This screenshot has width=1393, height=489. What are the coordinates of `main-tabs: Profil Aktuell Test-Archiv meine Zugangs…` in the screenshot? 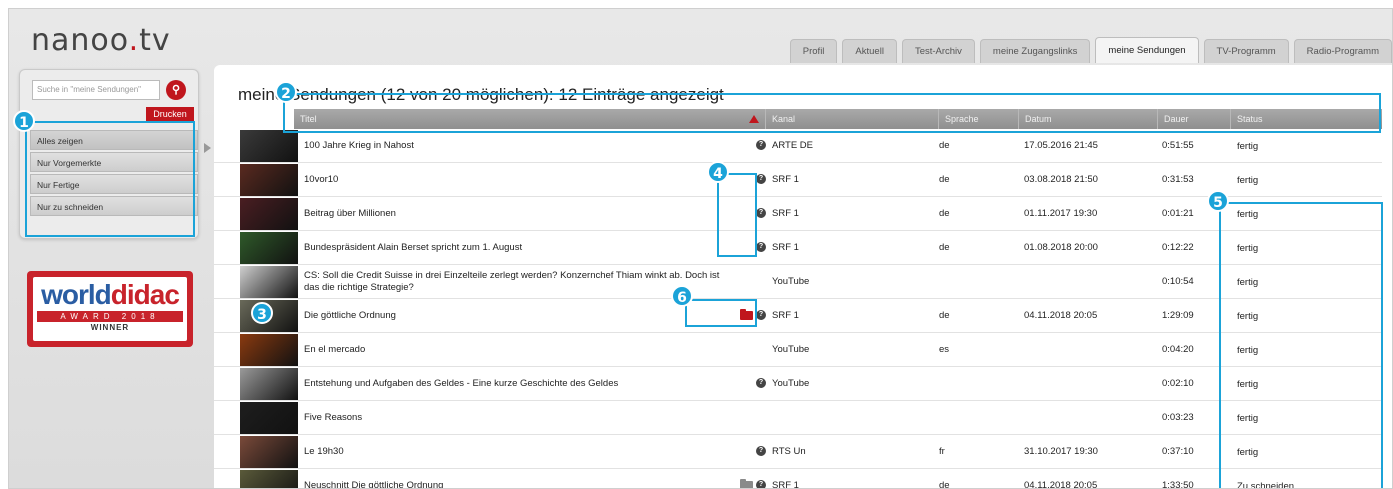 It's located at (1090, 50).